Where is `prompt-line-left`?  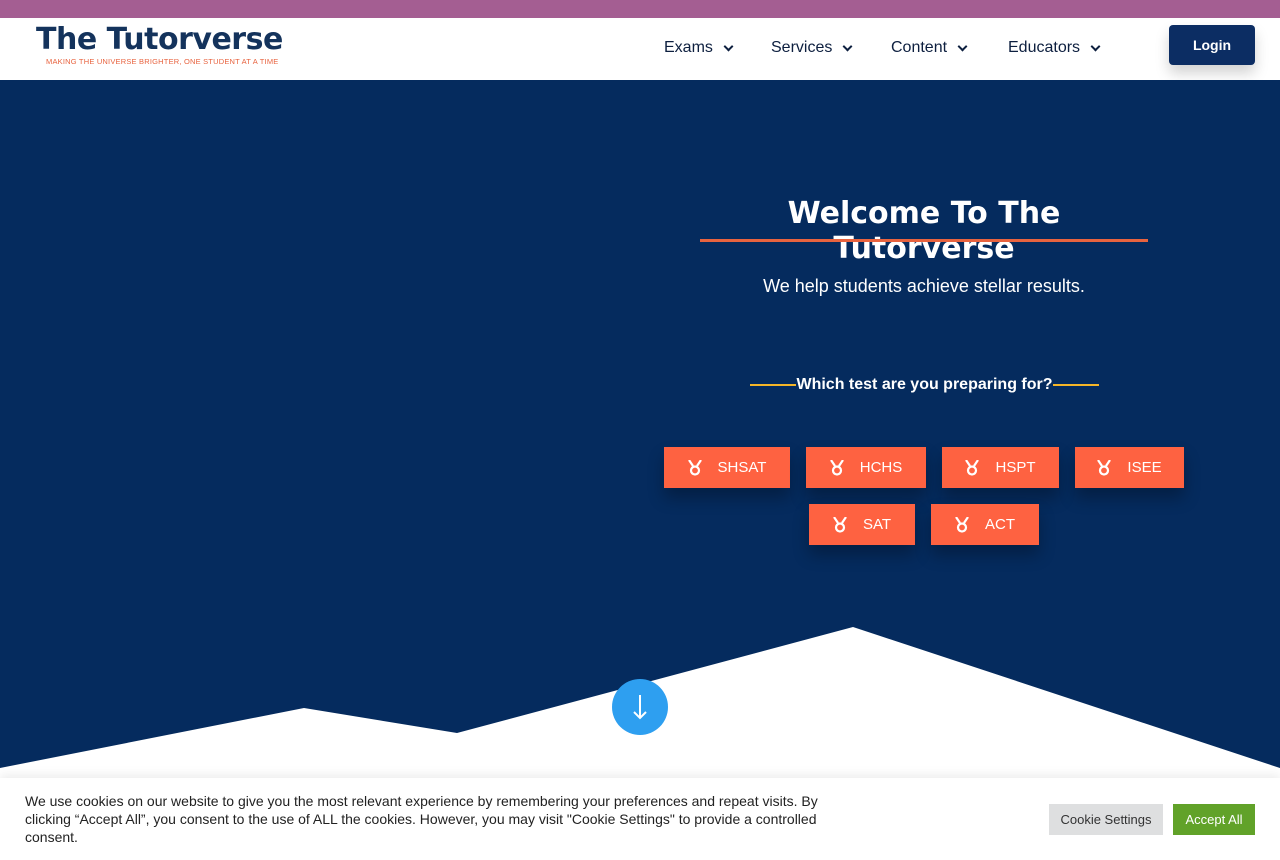 prompt-line-left is located at coordinates (773, 385).